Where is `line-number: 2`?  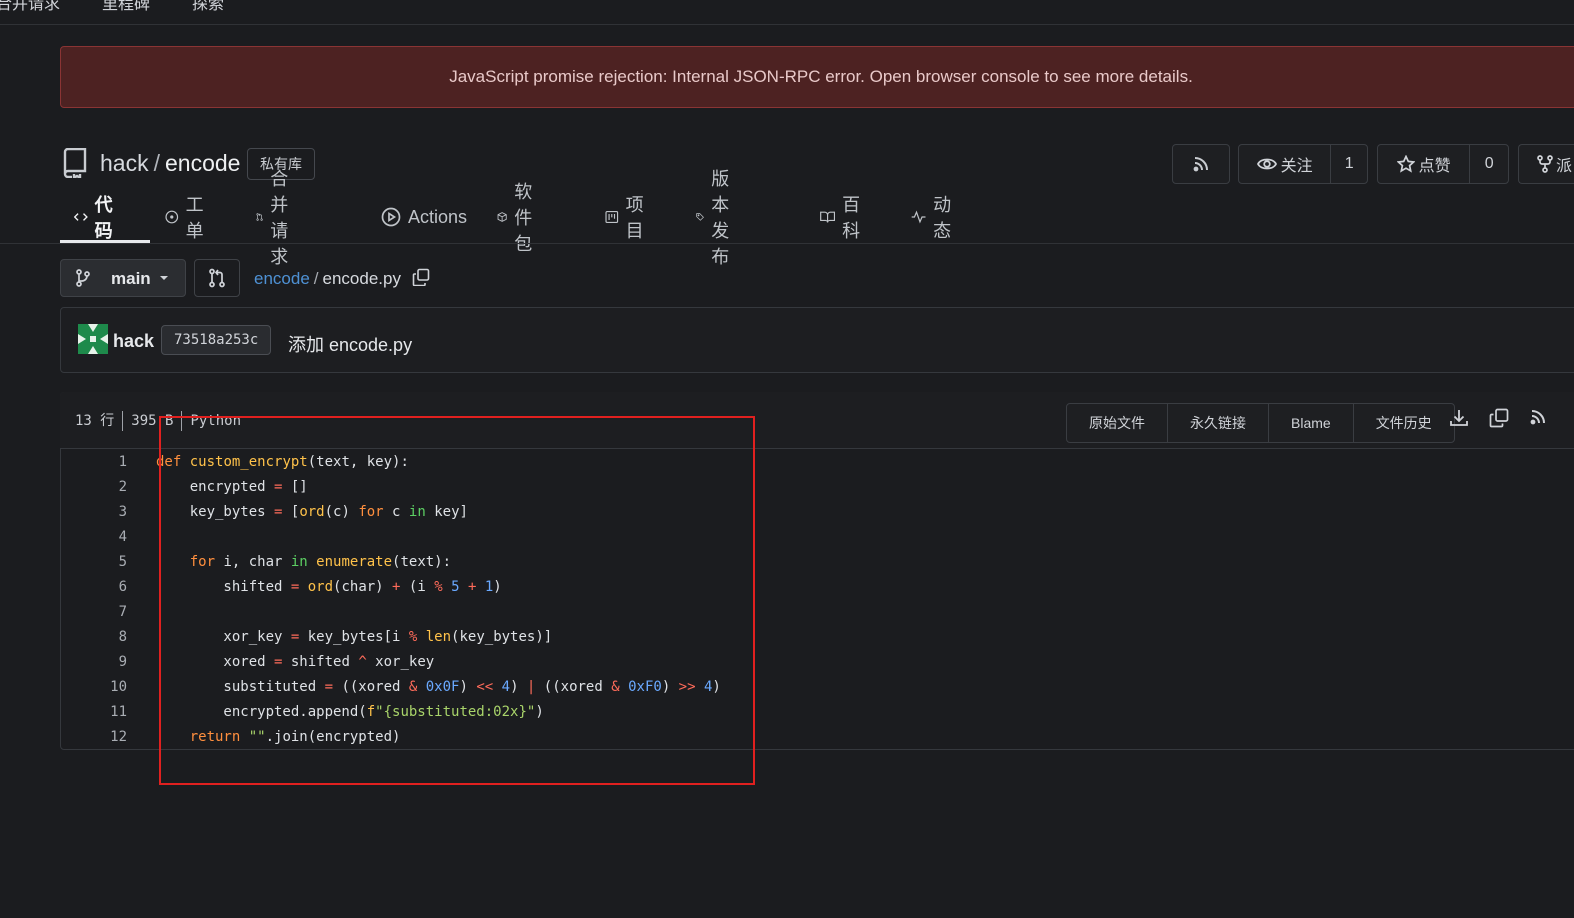
line-number: 2 is located at coordinates (107, 487).